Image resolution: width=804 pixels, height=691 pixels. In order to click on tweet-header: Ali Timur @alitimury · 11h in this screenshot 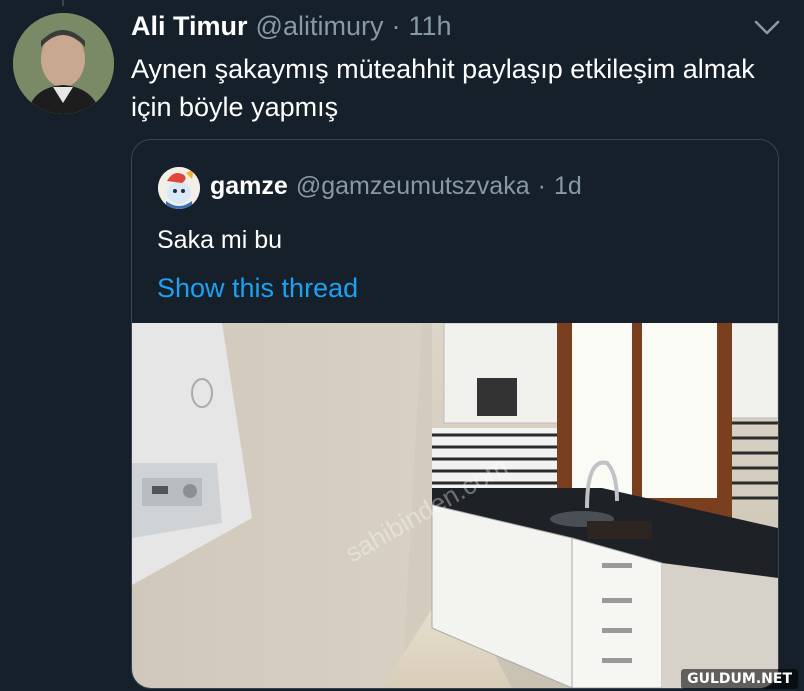, I will do `click(291, 28)`.